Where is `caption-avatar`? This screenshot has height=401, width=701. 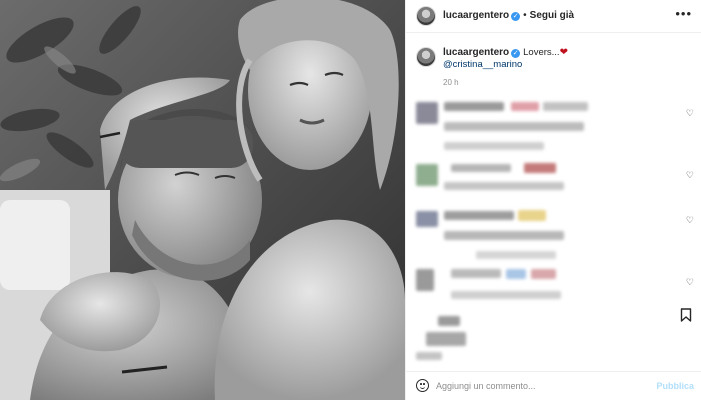 caption-avatar is located at coordinates (426, 57).